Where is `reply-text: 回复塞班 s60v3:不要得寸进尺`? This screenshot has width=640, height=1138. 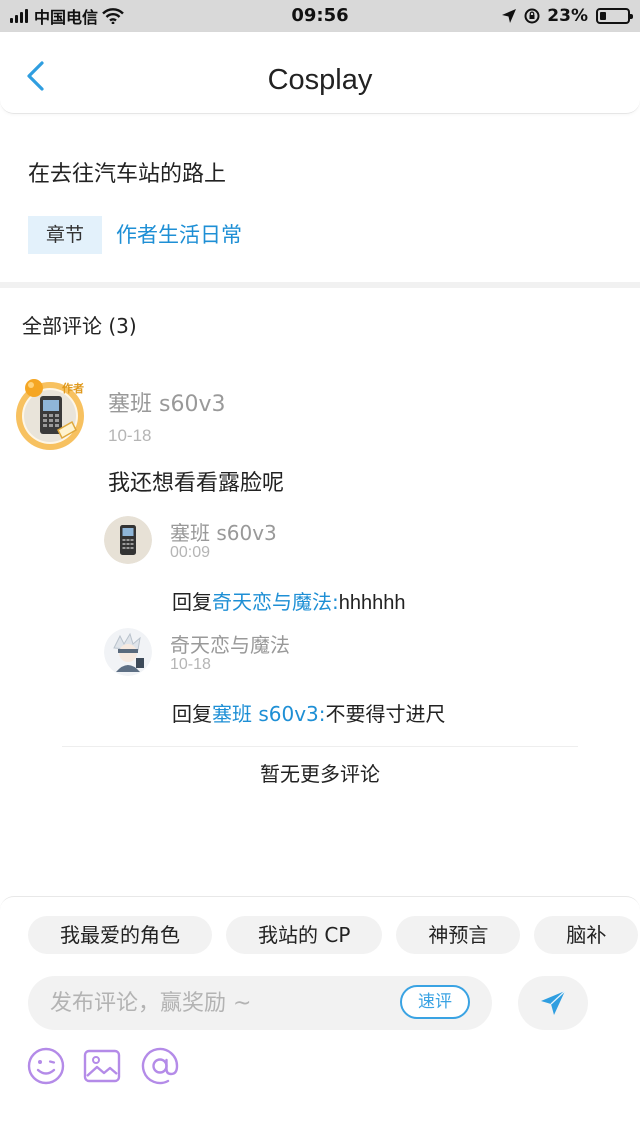 reply-text: 回复塞班 s60v3:不要得寸进尺 is located at coordinates (309, 712).